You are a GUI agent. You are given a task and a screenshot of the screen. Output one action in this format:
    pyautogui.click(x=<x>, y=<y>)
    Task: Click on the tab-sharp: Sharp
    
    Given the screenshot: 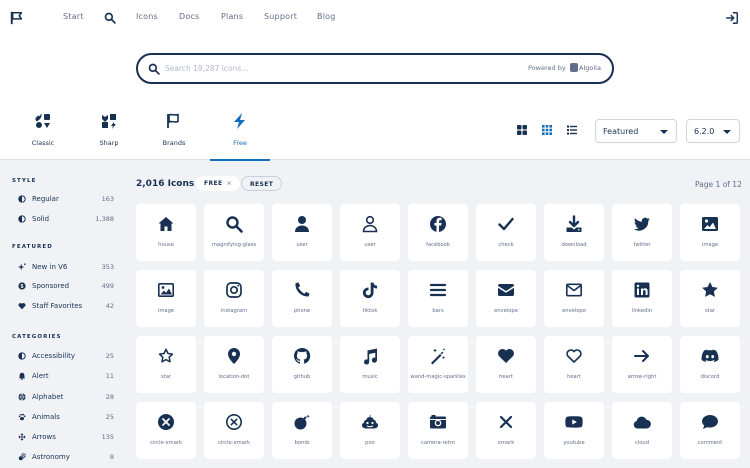 What is the action you would take?
    pyautogui.click(x=109, y=136)
    